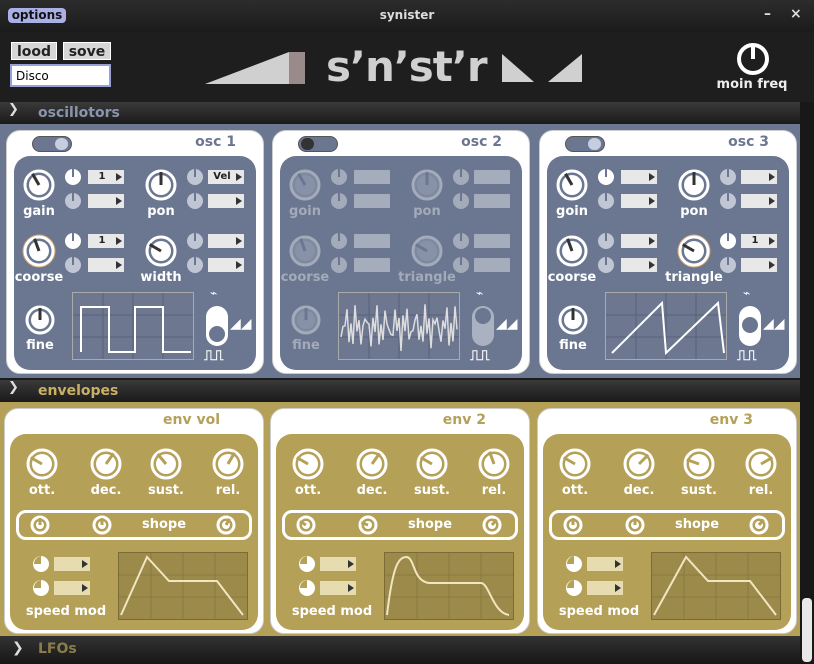  Describe the element at coordinates (106, 241) in the screenshot. I see `coarse-mod-source-1: 1` at that location.